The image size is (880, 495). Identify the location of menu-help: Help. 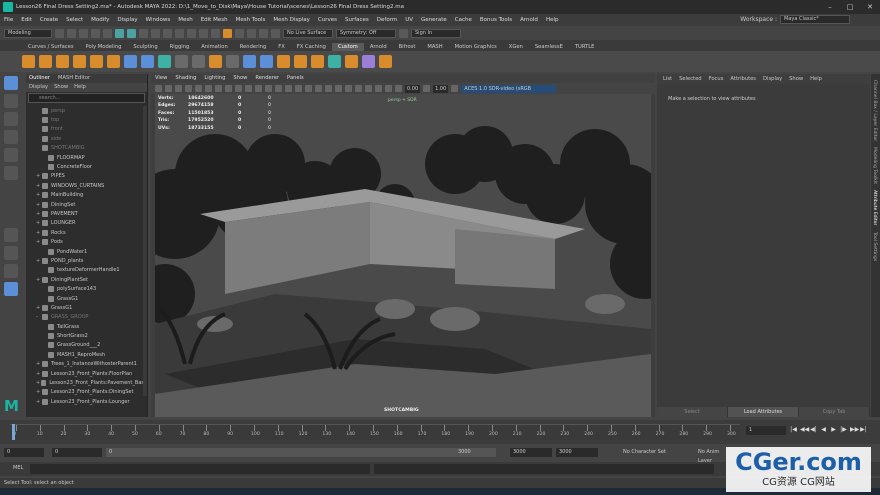
(552, 20).